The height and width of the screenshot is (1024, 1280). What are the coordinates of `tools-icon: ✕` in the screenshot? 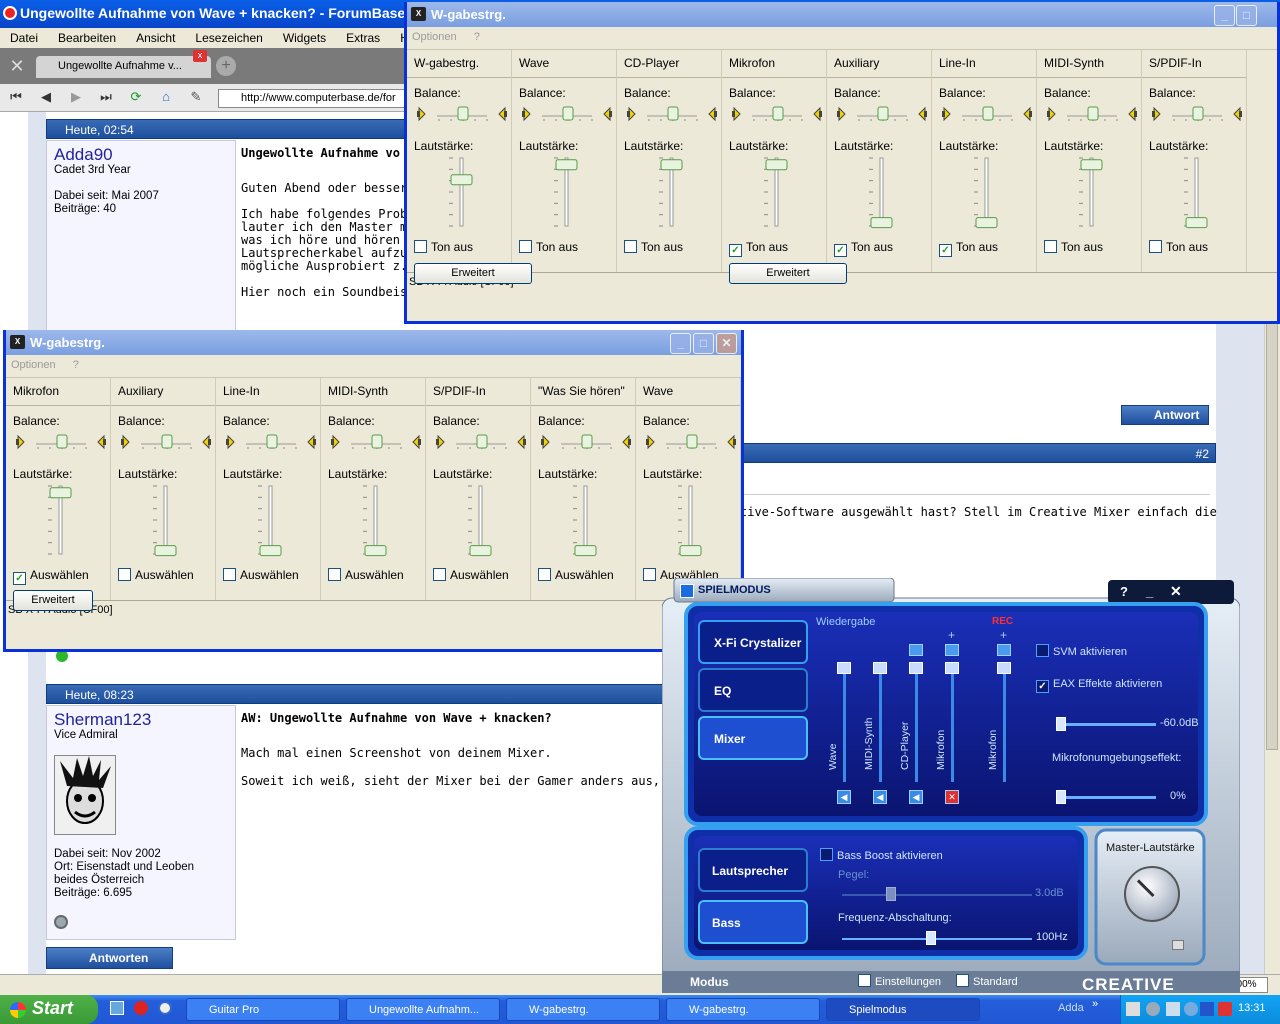 It's located at (17, 67).